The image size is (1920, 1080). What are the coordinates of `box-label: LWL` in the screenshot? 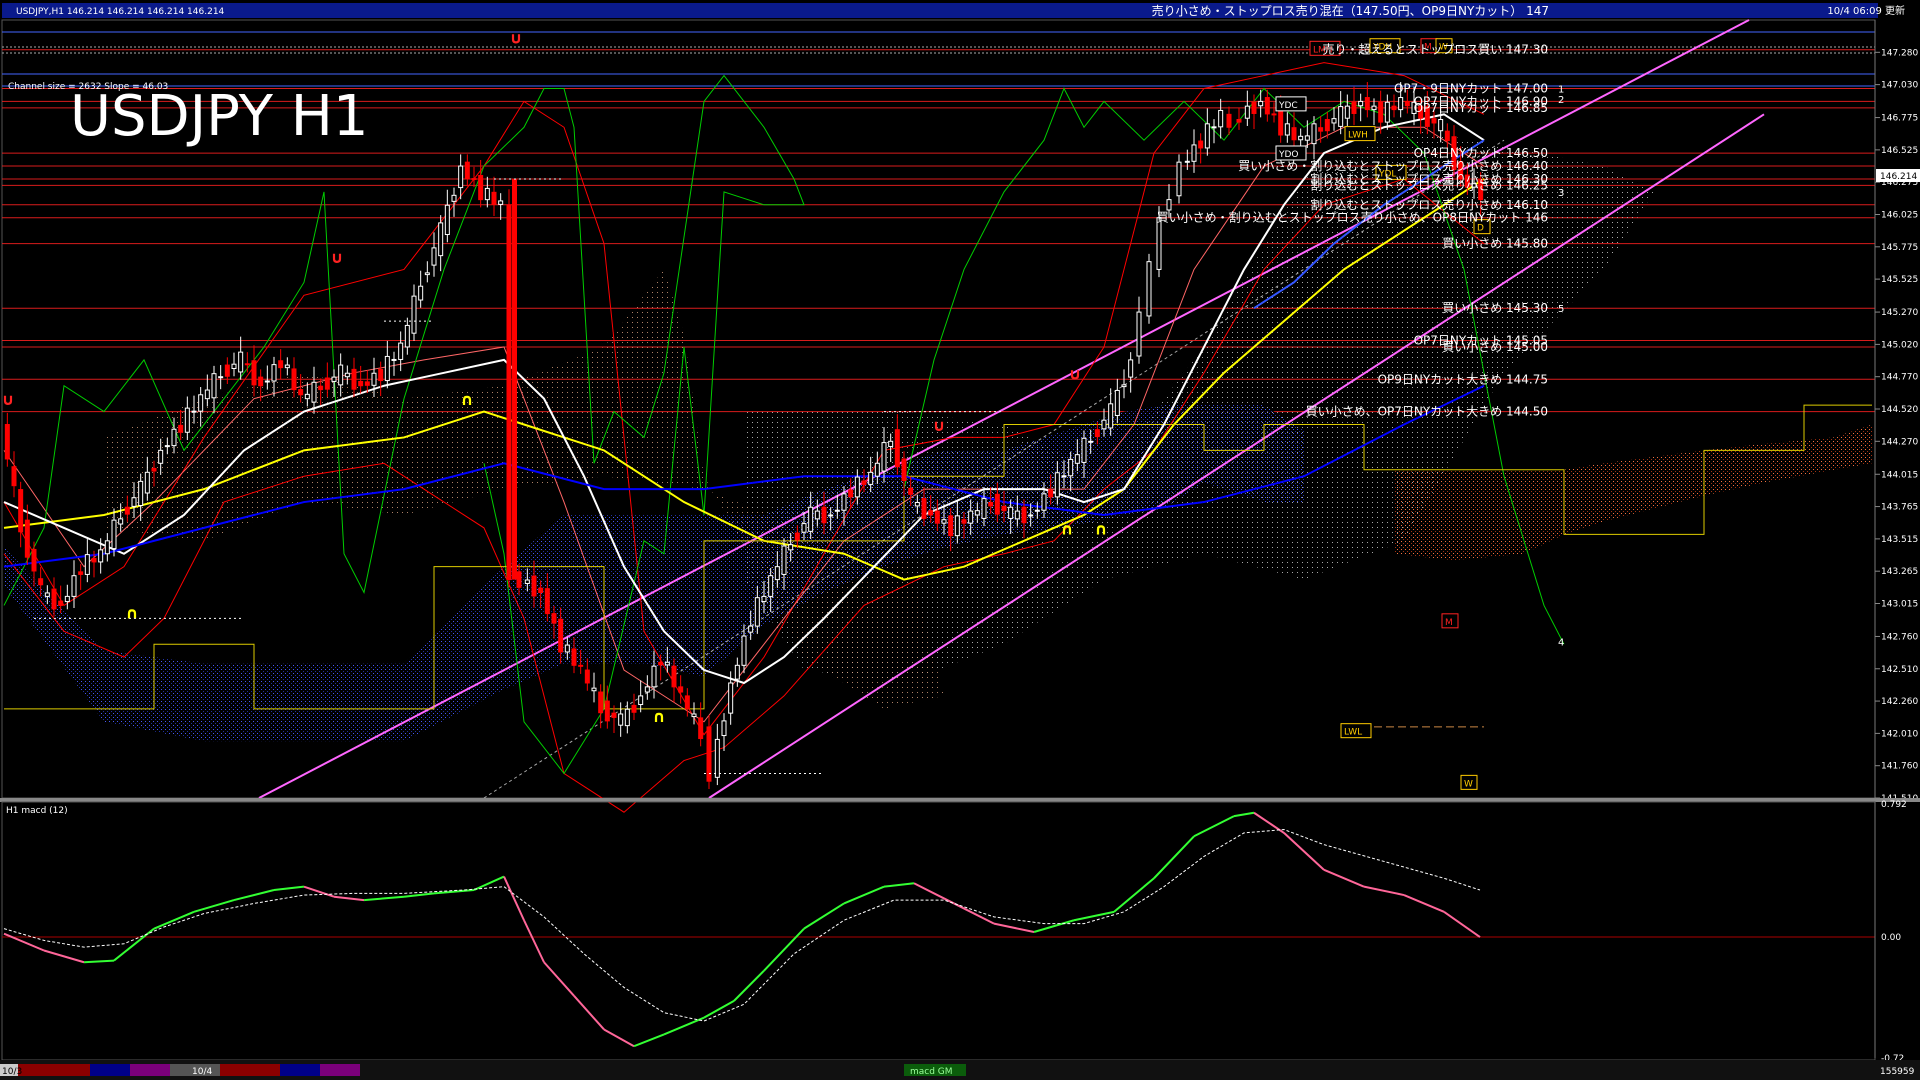 It's located at (1353, 733).